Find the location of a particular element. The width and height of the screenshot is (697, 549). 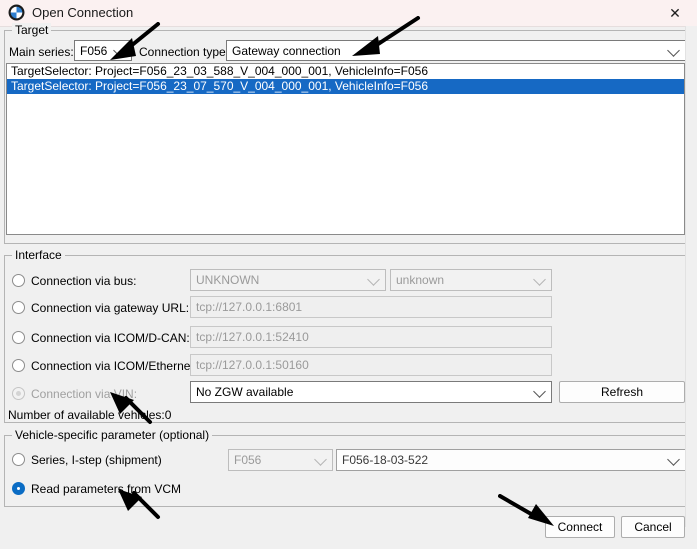

connection-type-value: Gateway connection is located at coordinates (286, 50).